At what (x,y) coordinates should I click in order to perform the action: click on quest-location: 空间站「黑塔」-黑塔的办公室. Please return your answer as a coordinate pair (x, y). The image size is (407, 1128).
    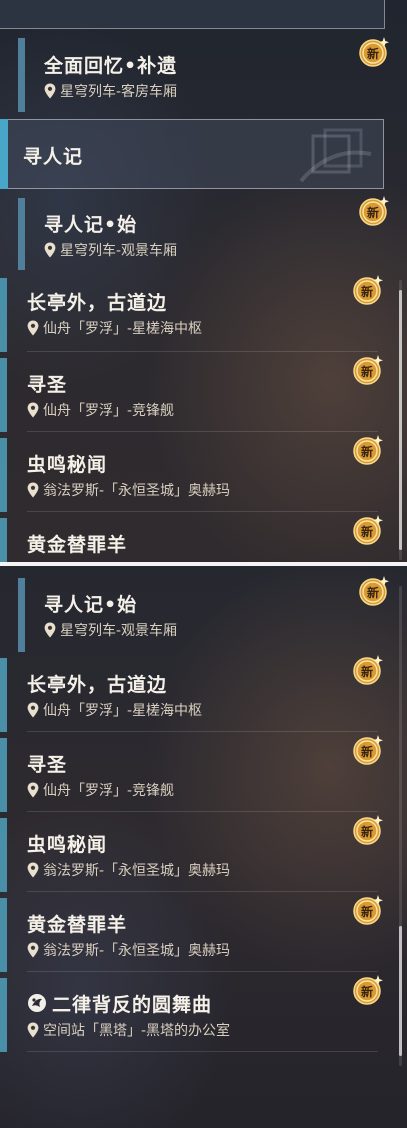
    Looking at the image, I should click on (128, 1030).